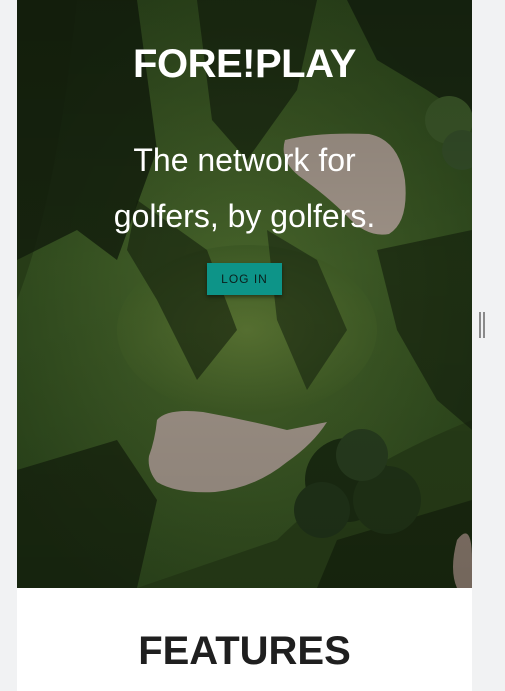 The width and height of the screenshot is (505, 691). What do you see at coordinates (244, 279) in the screenshot?
I see `login-button: LOG IN` at bounding box center [244, 279].